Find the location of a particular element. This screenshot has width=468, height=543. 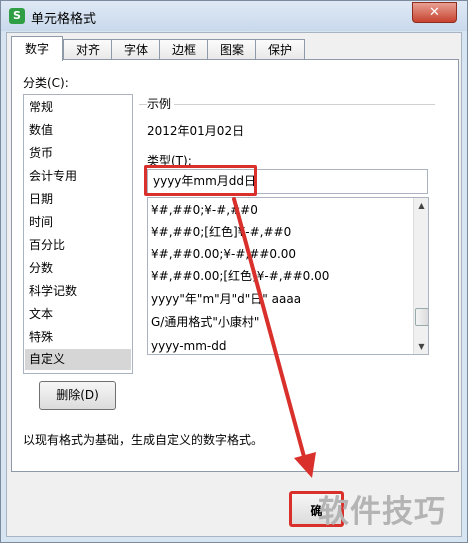

tab-number: 数字 is located at coordinates (37, 48).